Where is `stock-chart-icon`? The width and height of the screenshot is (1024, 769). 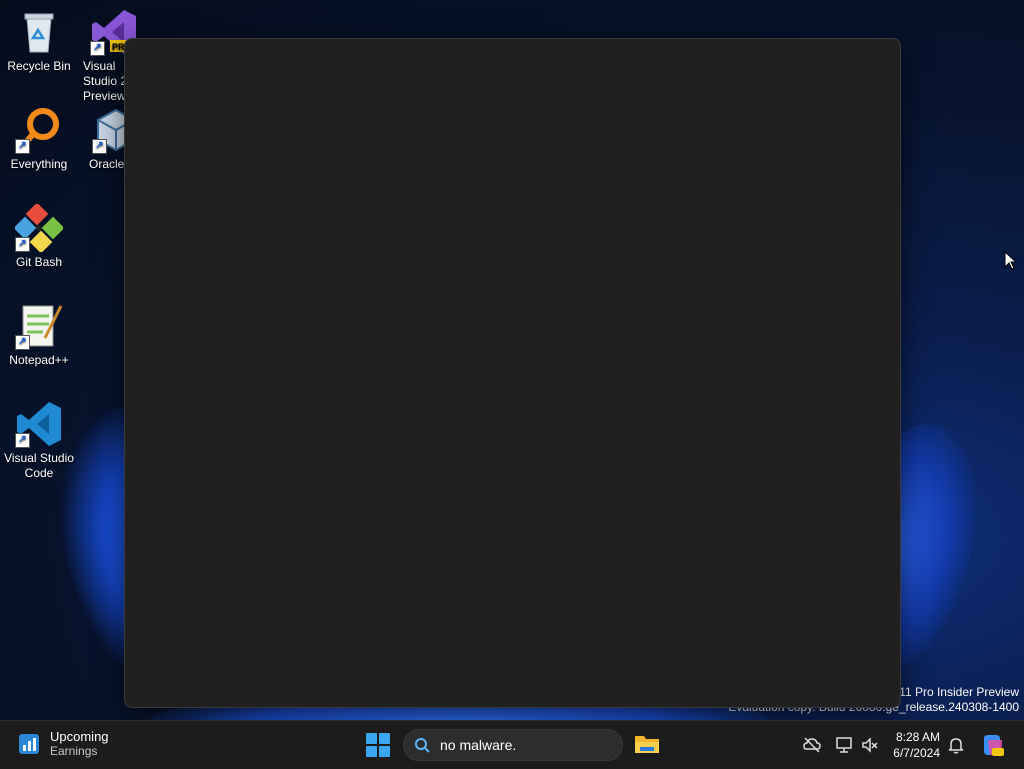
stock-chart-icon is located at coordinates (29, 744).